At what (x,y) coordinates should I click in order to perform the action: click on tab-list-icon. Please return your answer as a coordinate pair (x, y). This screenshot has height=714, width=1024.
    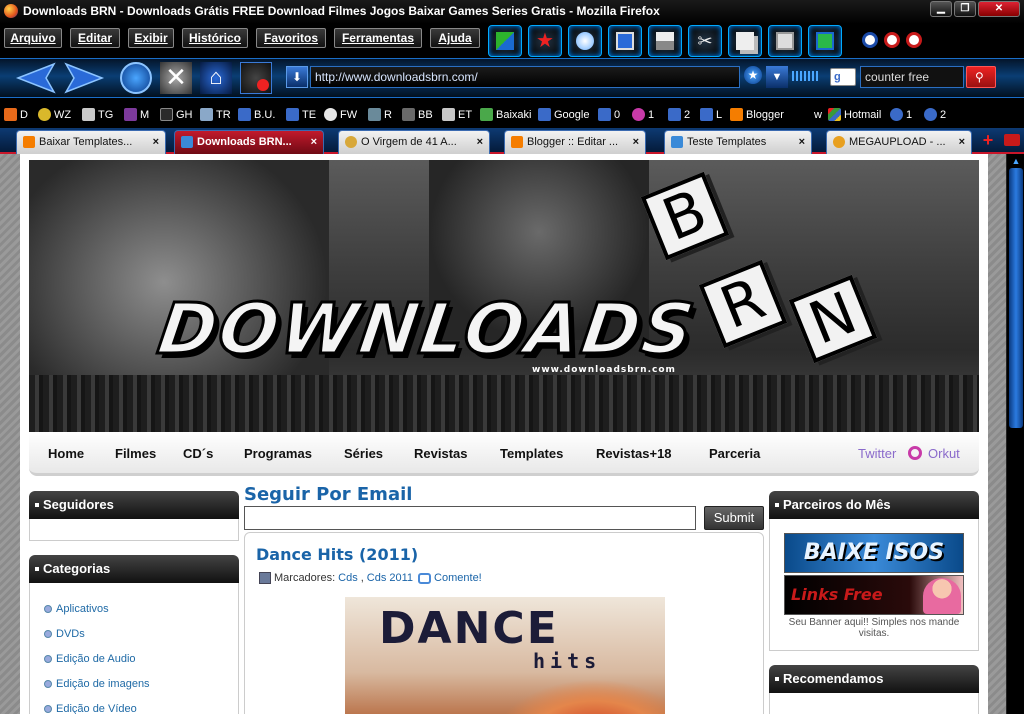
    Looking at the image, I should click on (1012, 140).